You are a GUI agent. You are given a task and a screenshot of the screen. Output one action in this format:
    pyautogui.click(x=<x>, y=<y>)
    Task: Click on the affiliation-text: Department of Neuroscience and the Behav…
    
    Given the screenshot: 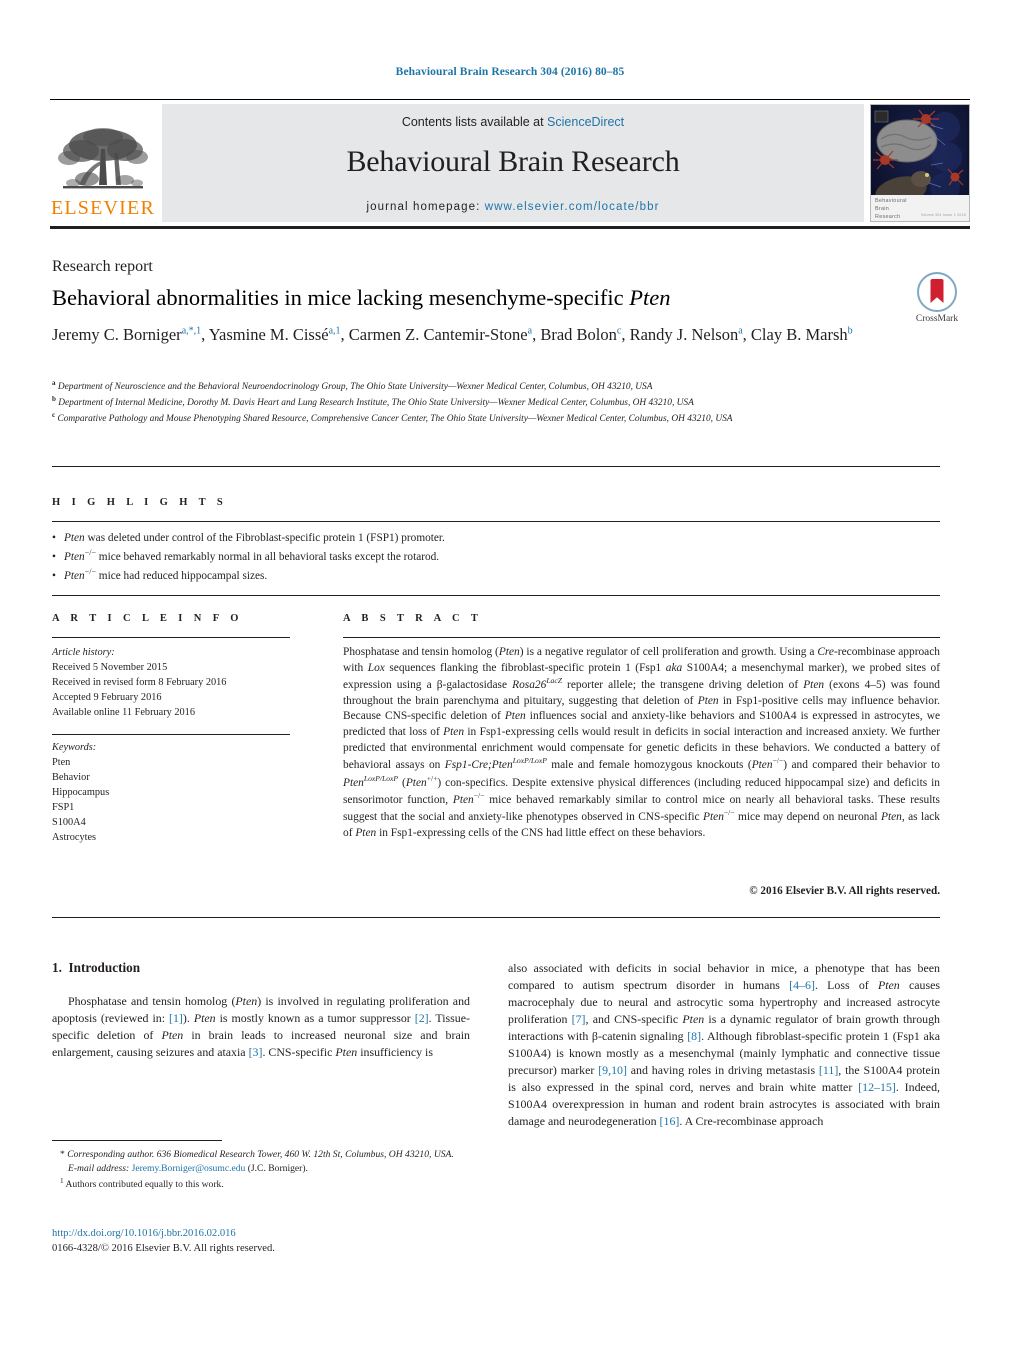 What is the action you would take?
    pyautogui.click(x=355, y=387)
    